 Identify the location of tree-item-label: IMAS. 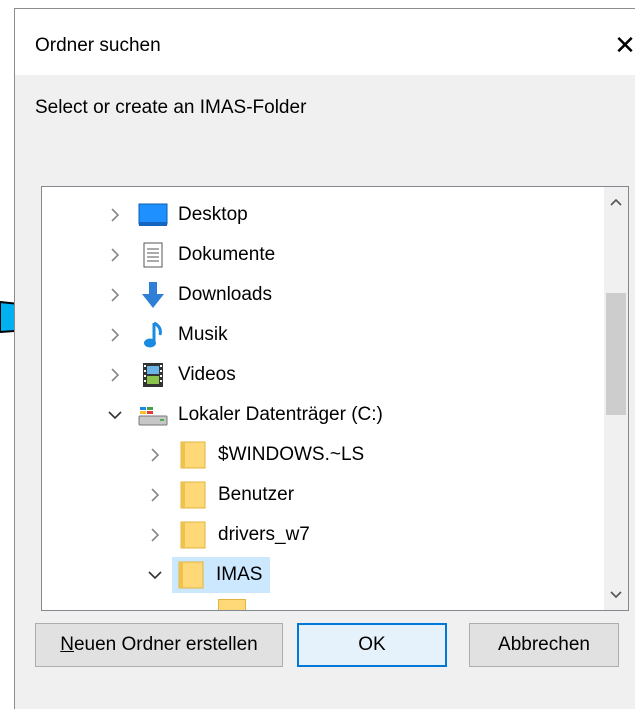
(239, 574).